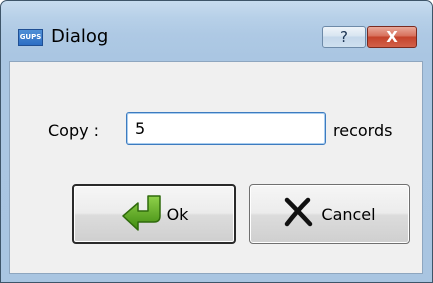 This screenshot has width=433, height=283. What do you see at coordinates (80, 36) in the screenshot?
I see `window-title: Dialog` at bounding box center [80, 36].